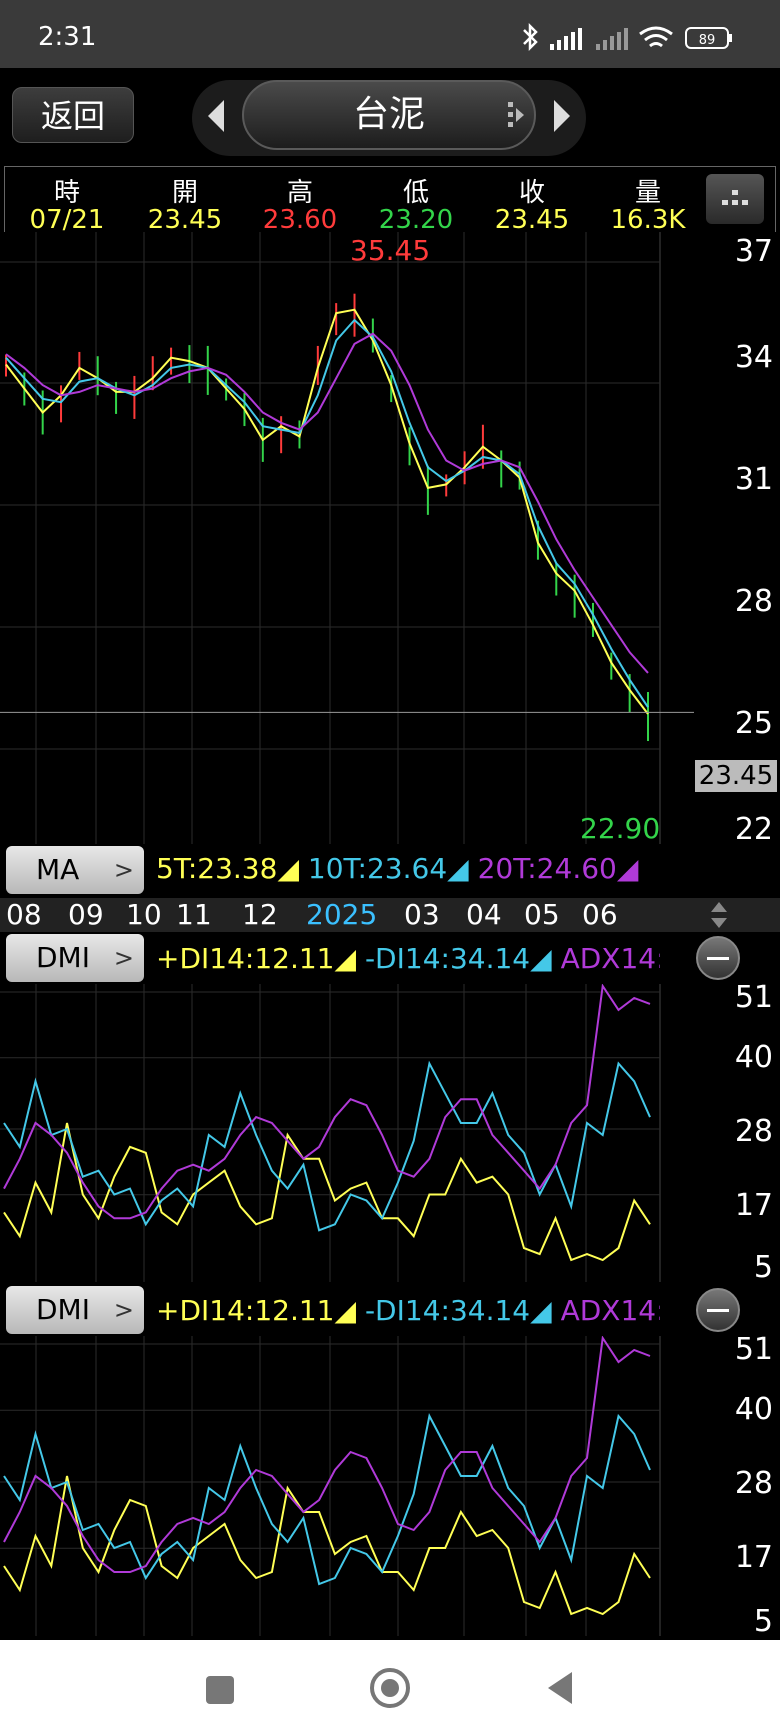 Image resolution: width=780 pixels, height=1733 pixels. What do you see at coordinates (194, 914) in the screenshot?
I see `month-label: 11` at bounding box center [194, 914].